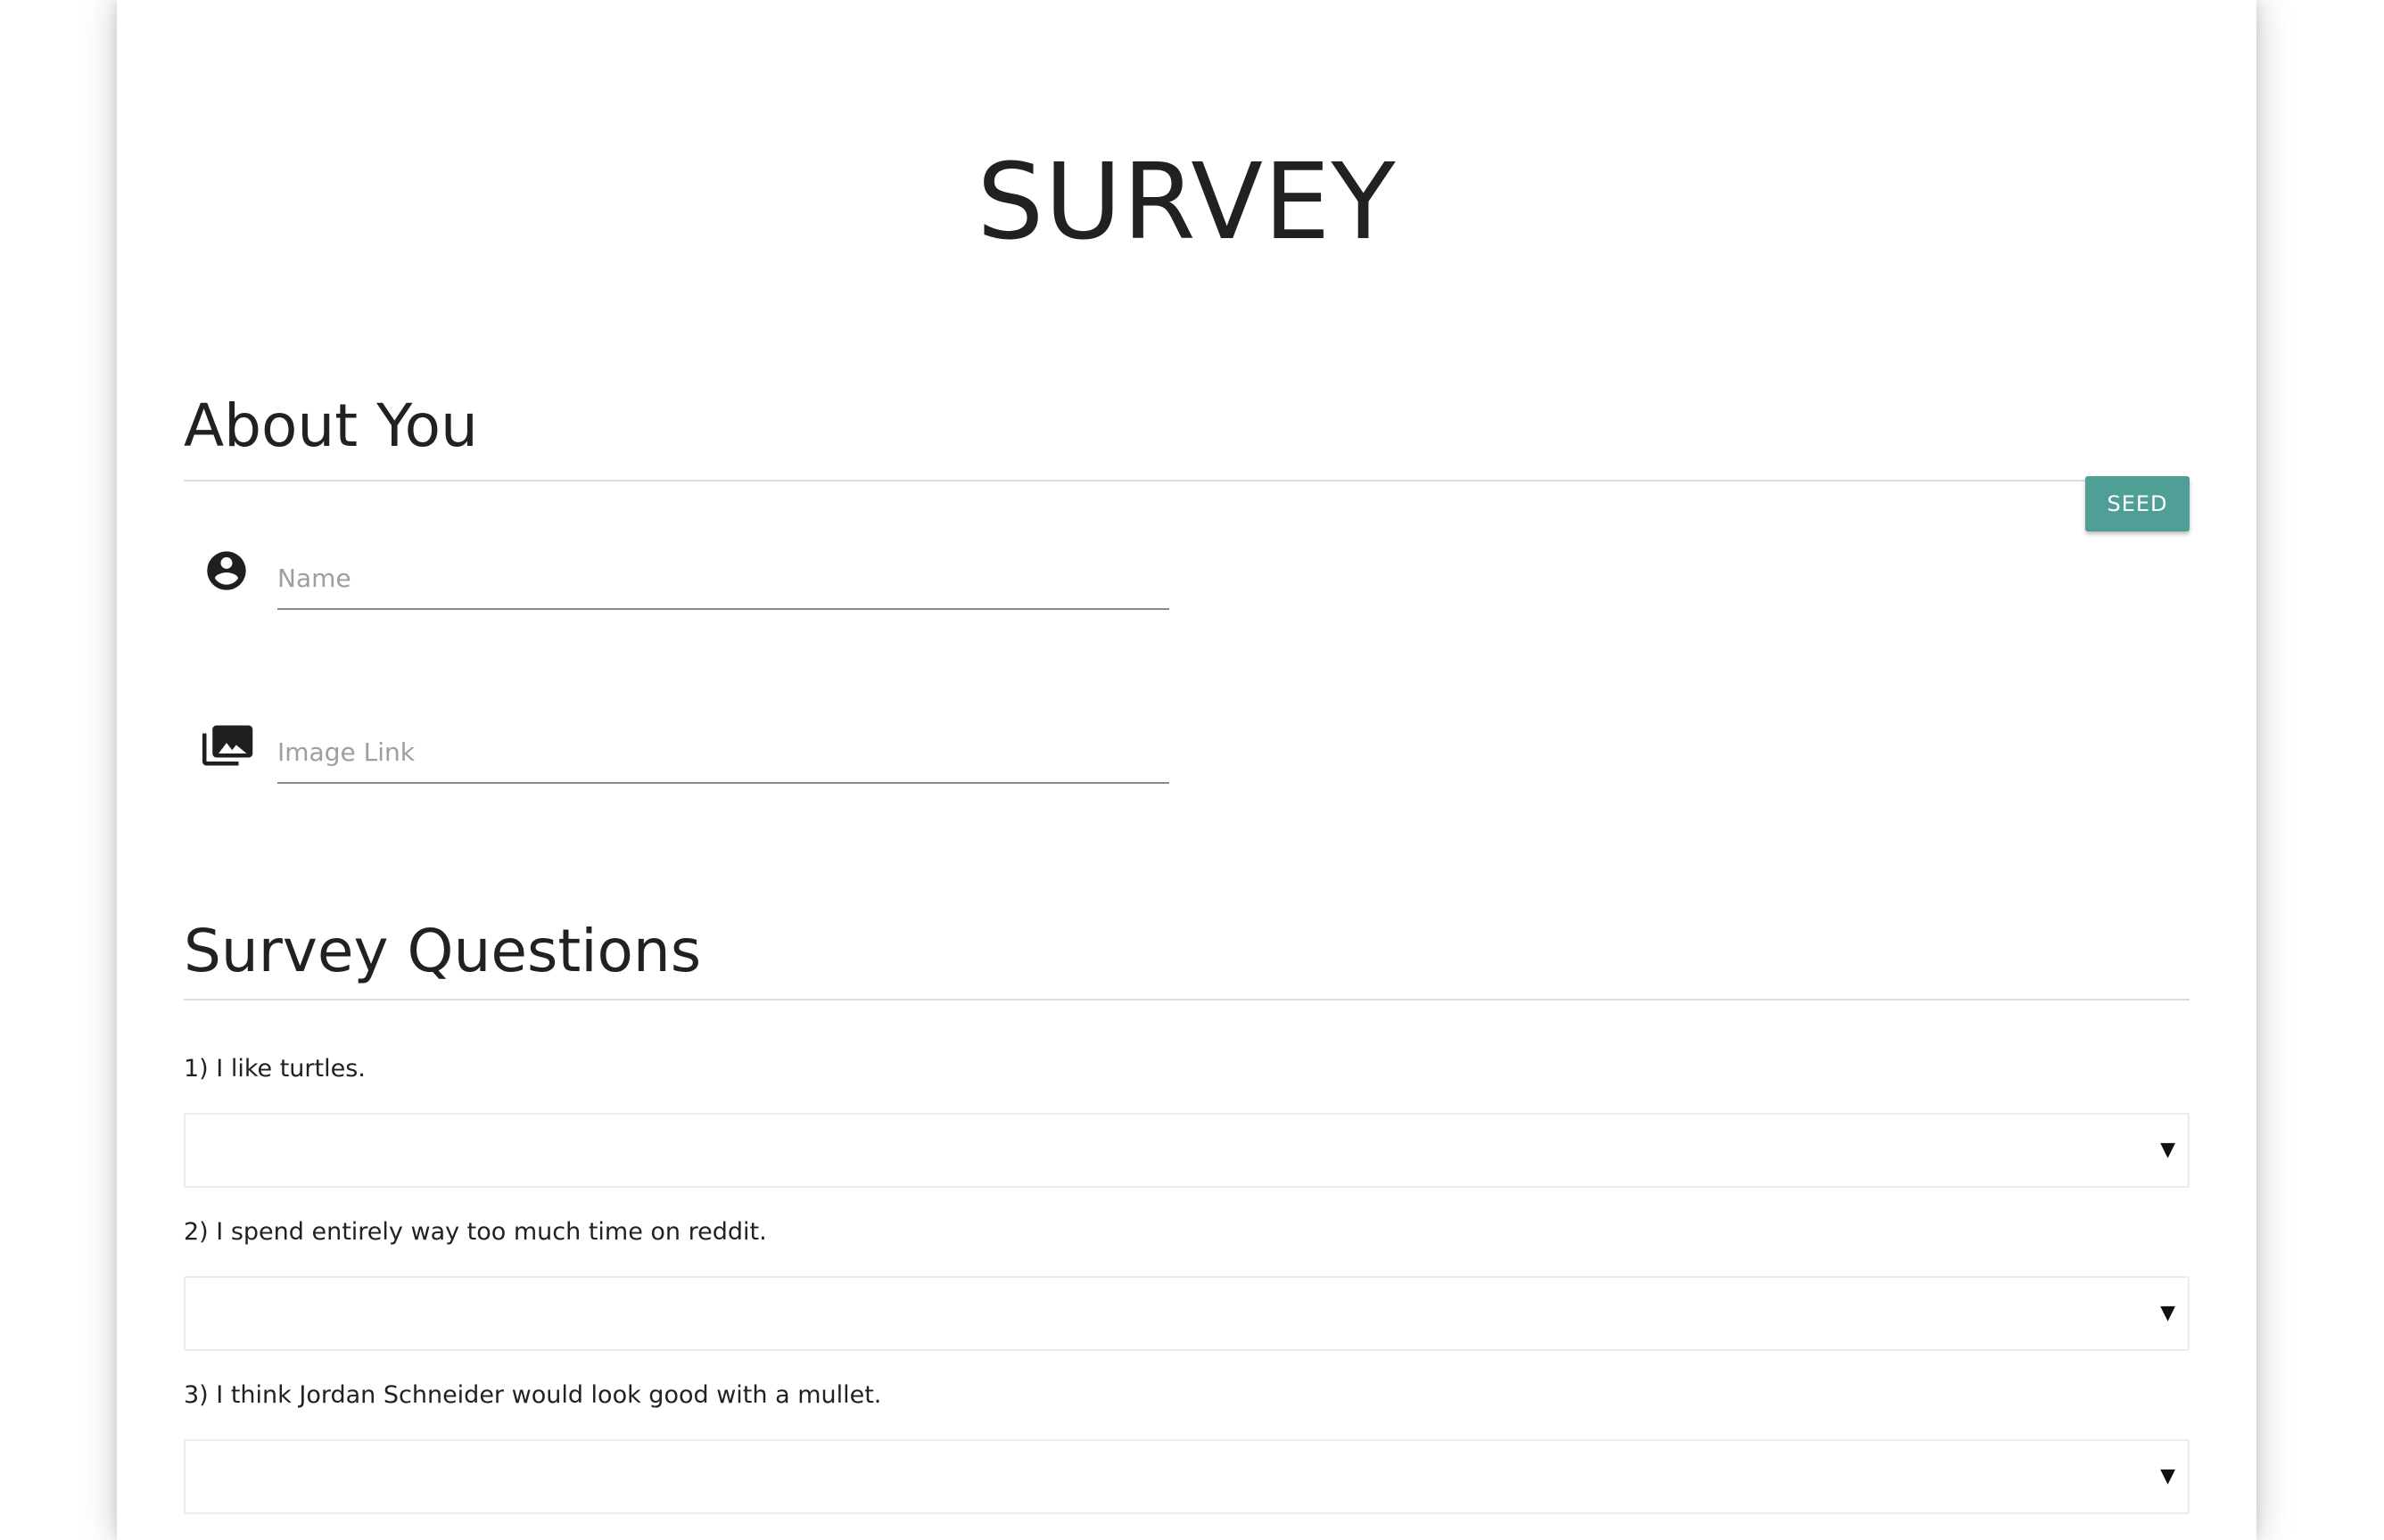  What do you see at coordinates (2137, 504) in the screenshot?
I see `seed-button: SEED` at bounding box center [2137, 504].